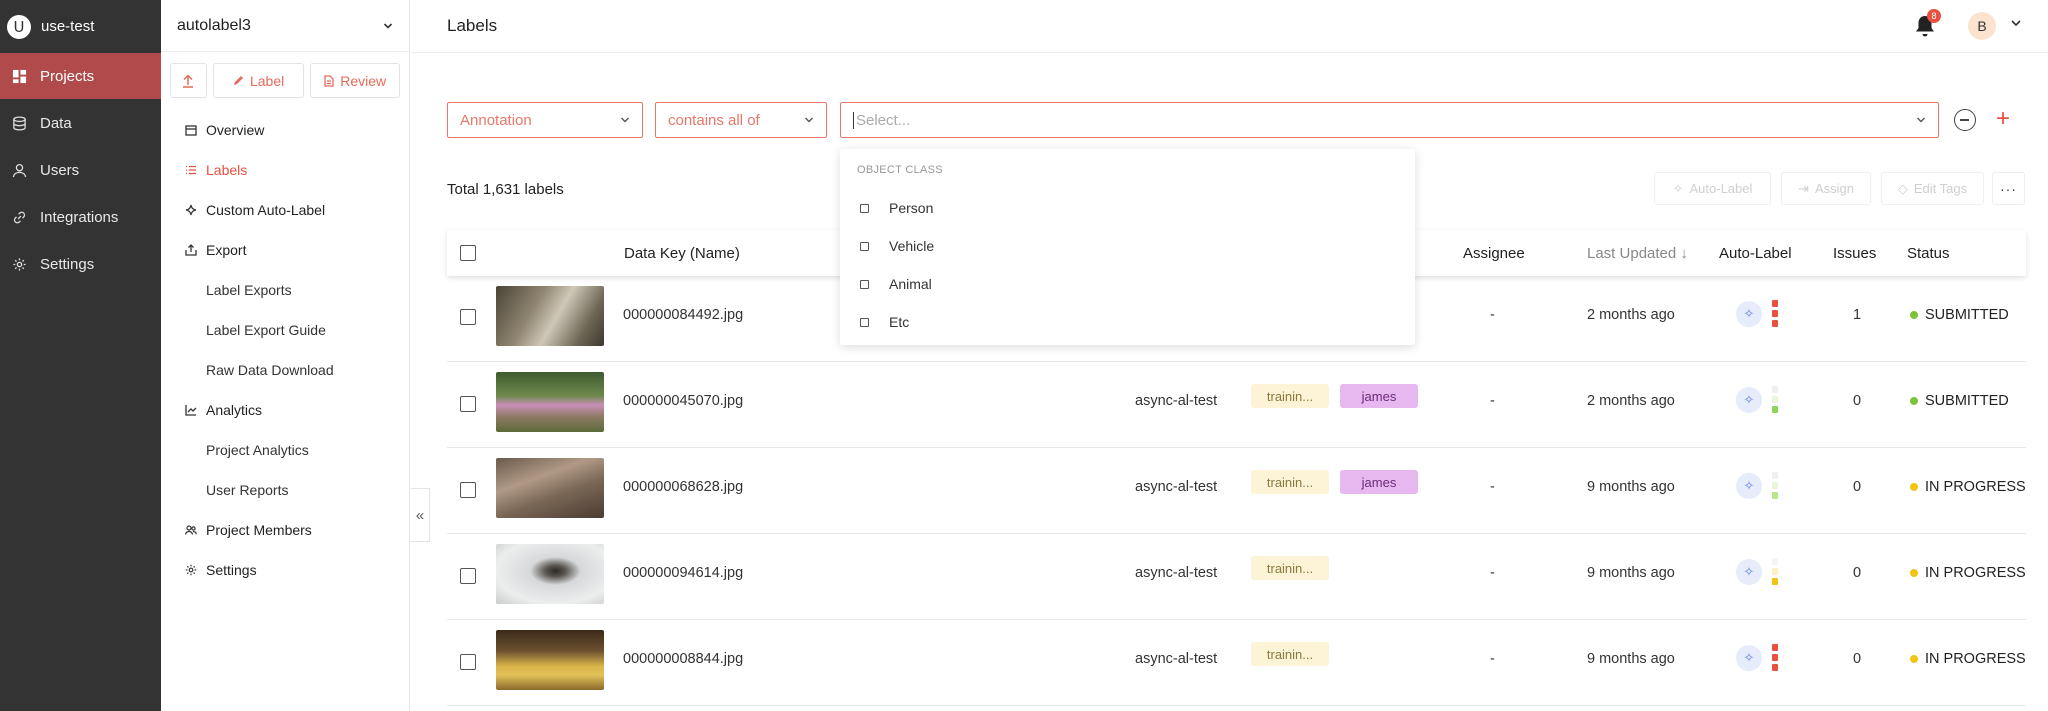 The image size is (2048, 711). I want to click on user-avatar: B, so click(1982, 26).